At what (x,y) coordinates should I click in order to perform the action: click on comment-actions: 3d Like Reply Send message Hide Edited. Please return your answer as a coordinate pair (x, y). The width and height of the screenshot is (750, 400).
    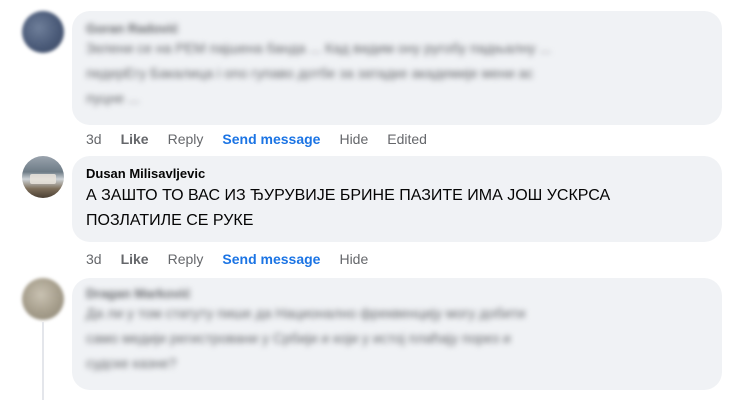
    Looking at the image, I should click on (266, 139).